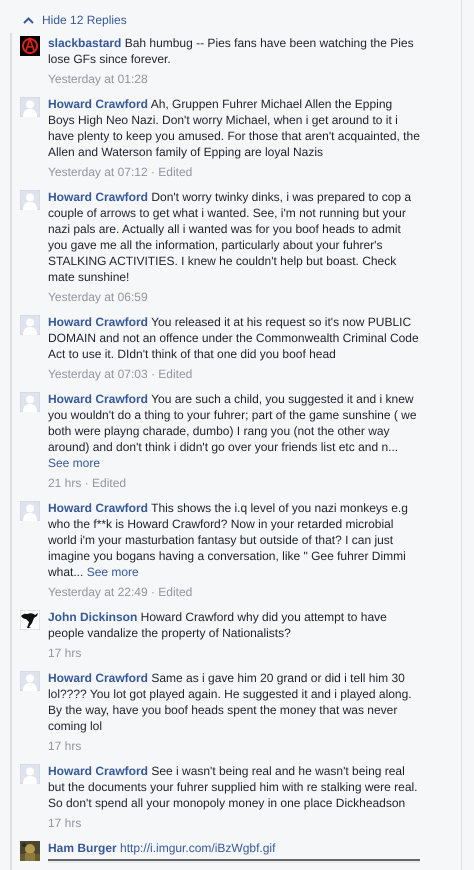  Describe the element at coordinates (121, 172) in the screenshot. I see `comment-timestamp: Yesterday at 07:12 · Edited` at that location.